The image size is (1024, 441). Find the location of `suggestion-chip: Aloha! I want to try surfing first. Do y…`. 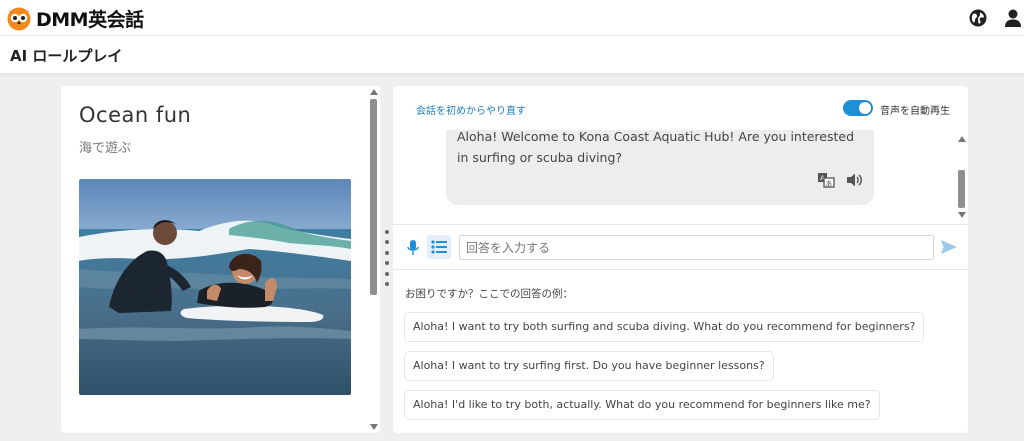

suggestion-chip: Aloha! I want to try surfing first. Do y… is located at coordinates (589, 366).